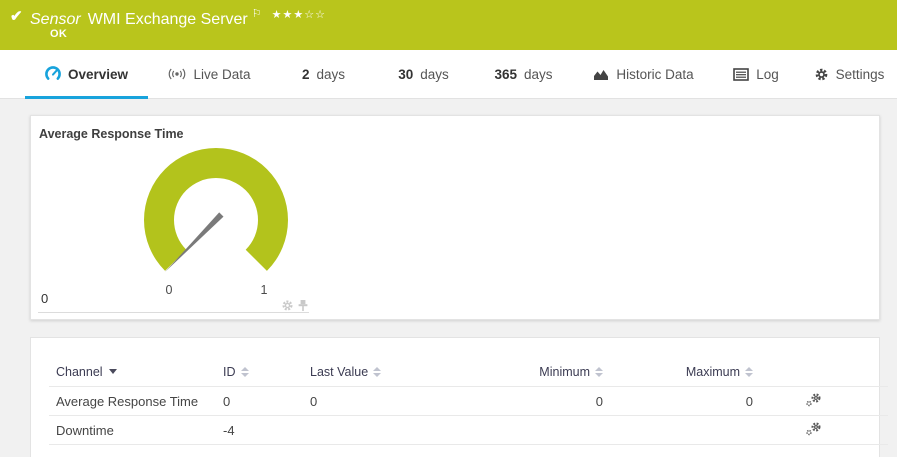 This screenshot has width=897, height=457. Describe the element at coordinates (540, 372) in the screenshot. I see `col-header-minimum: Minimum` at that location.